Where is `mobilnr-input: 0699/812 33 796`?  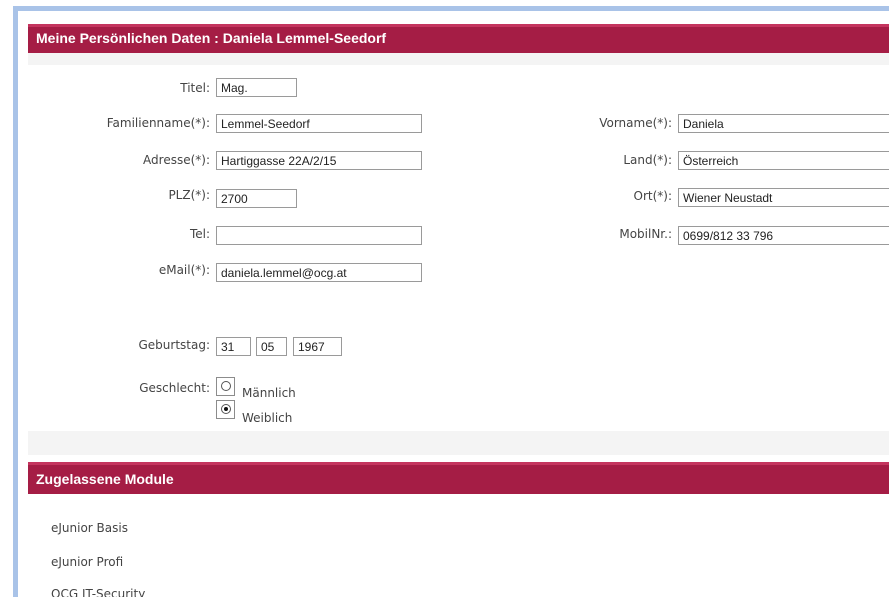 mobilnr-input: 0699/812 33 796 is located at coordinates (783, 235).